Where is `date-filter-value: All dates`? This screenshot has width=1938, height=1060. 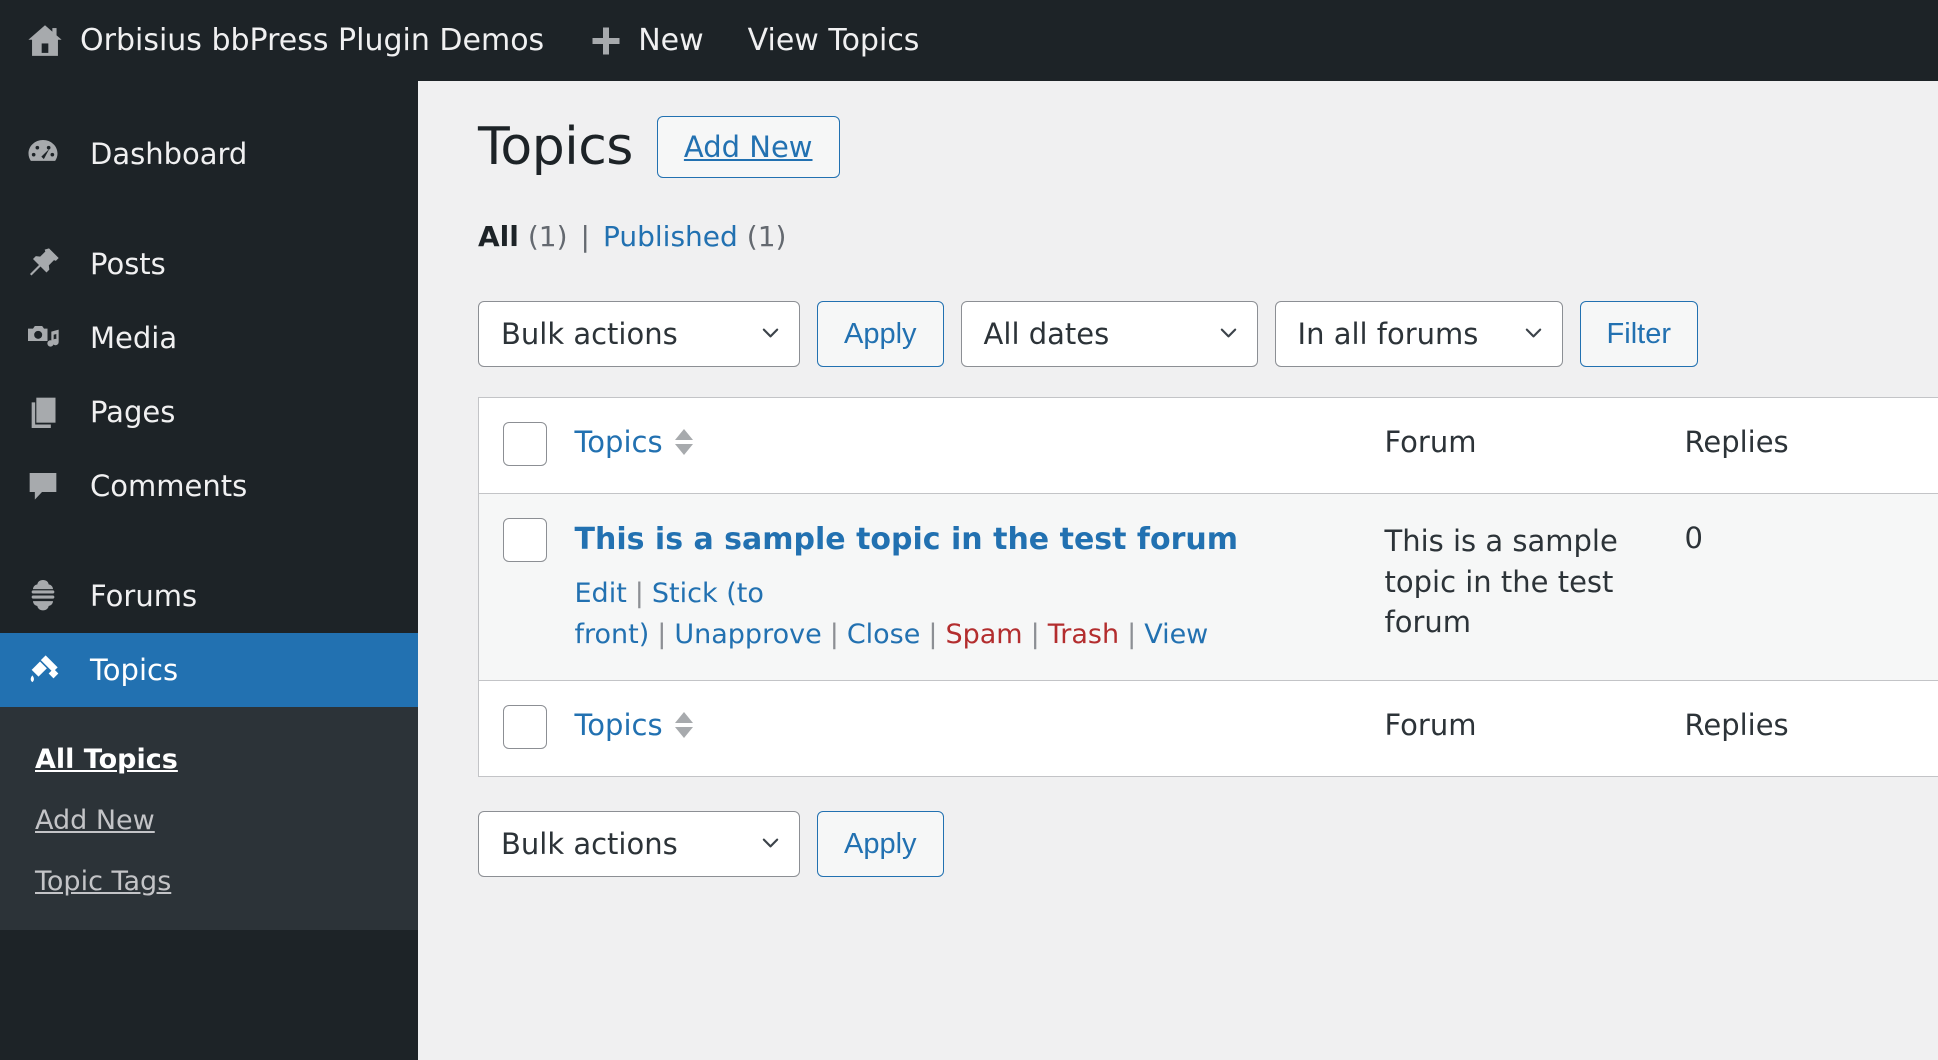
date-filter-value: All dates is located at coordinates (1046, 334).